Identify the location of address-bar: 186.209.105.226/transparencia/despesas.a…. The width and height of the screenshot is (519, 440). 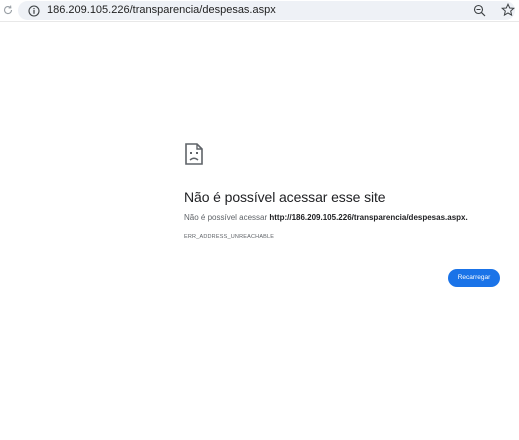
(267, 10).